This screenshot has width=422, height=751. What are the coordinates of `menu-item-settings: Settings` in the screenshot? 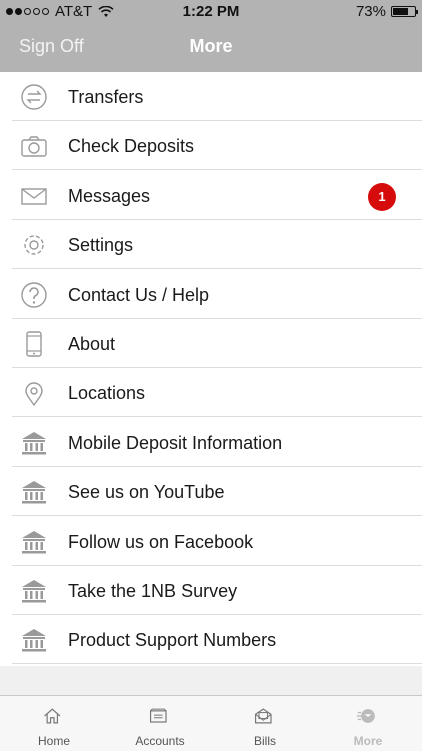 It's located at (211, 245).